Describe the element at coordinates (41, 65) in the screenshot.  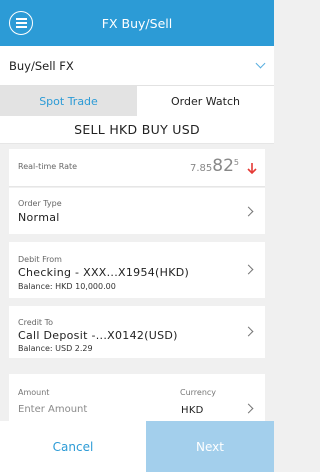
I see `fx-type-label: Buy/Sell FX` at that location.